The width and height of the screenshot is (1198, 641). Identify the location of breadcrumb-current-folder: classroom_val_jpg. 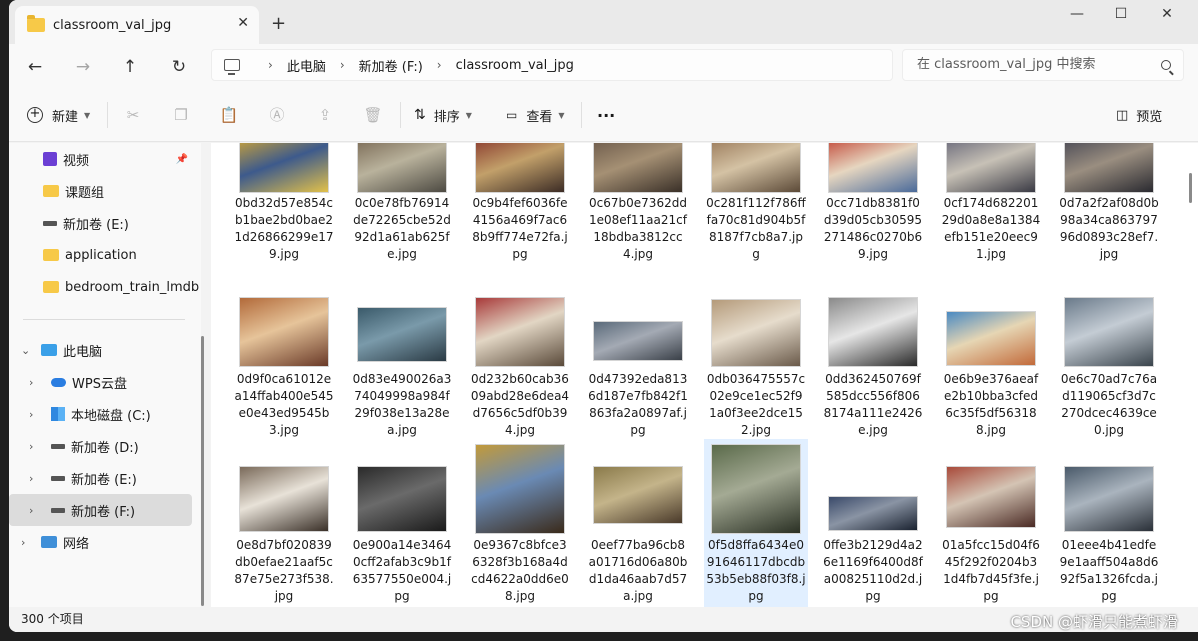
(515, 65).